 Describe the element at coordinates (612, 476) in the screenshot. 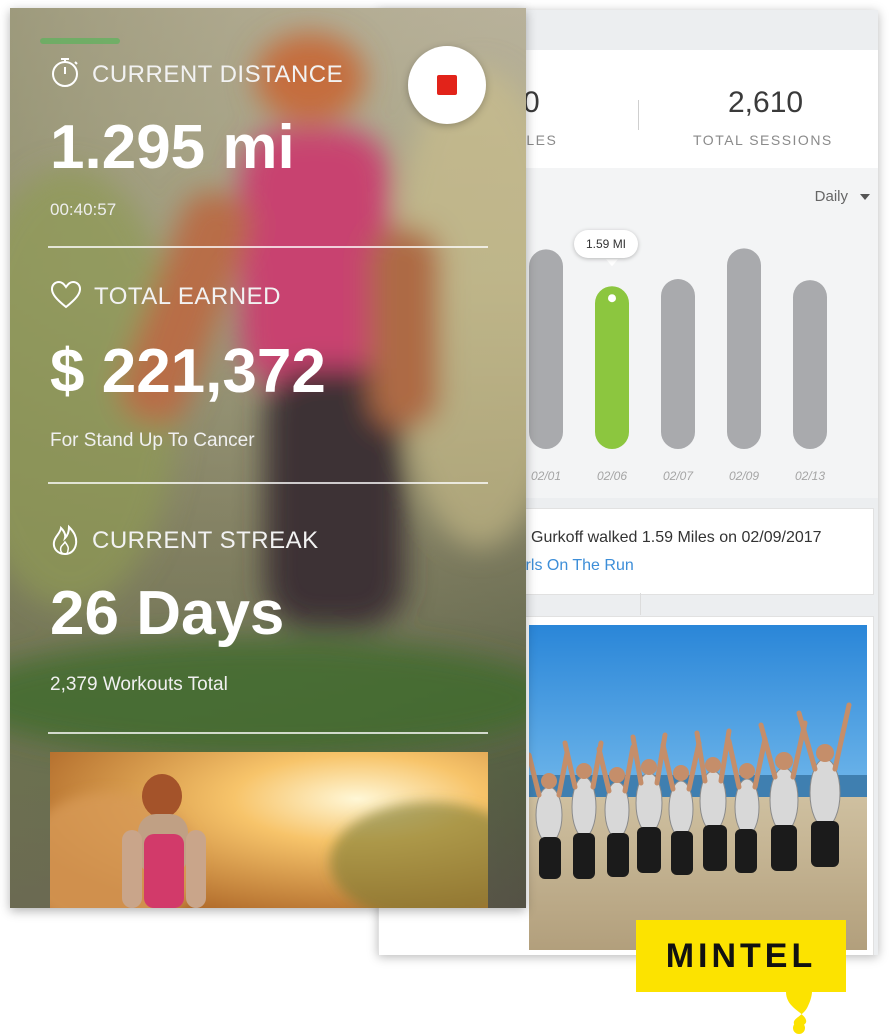

I see `x-tick-label: 02/06` at that location.